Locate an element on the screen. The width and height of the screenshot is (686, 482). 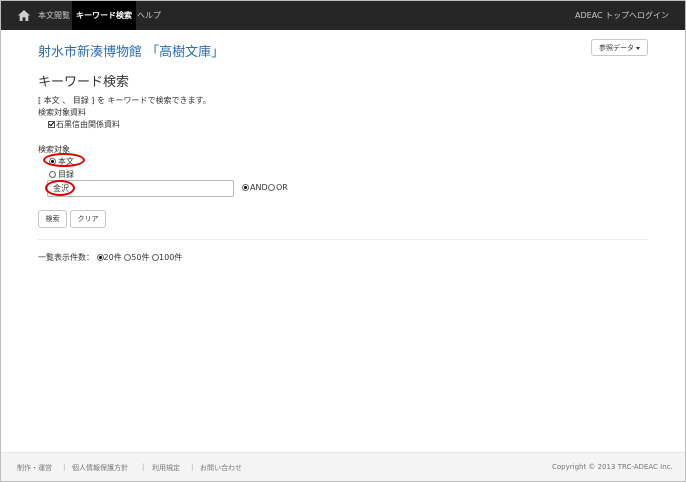
divider is located at coordinates (343, 239).